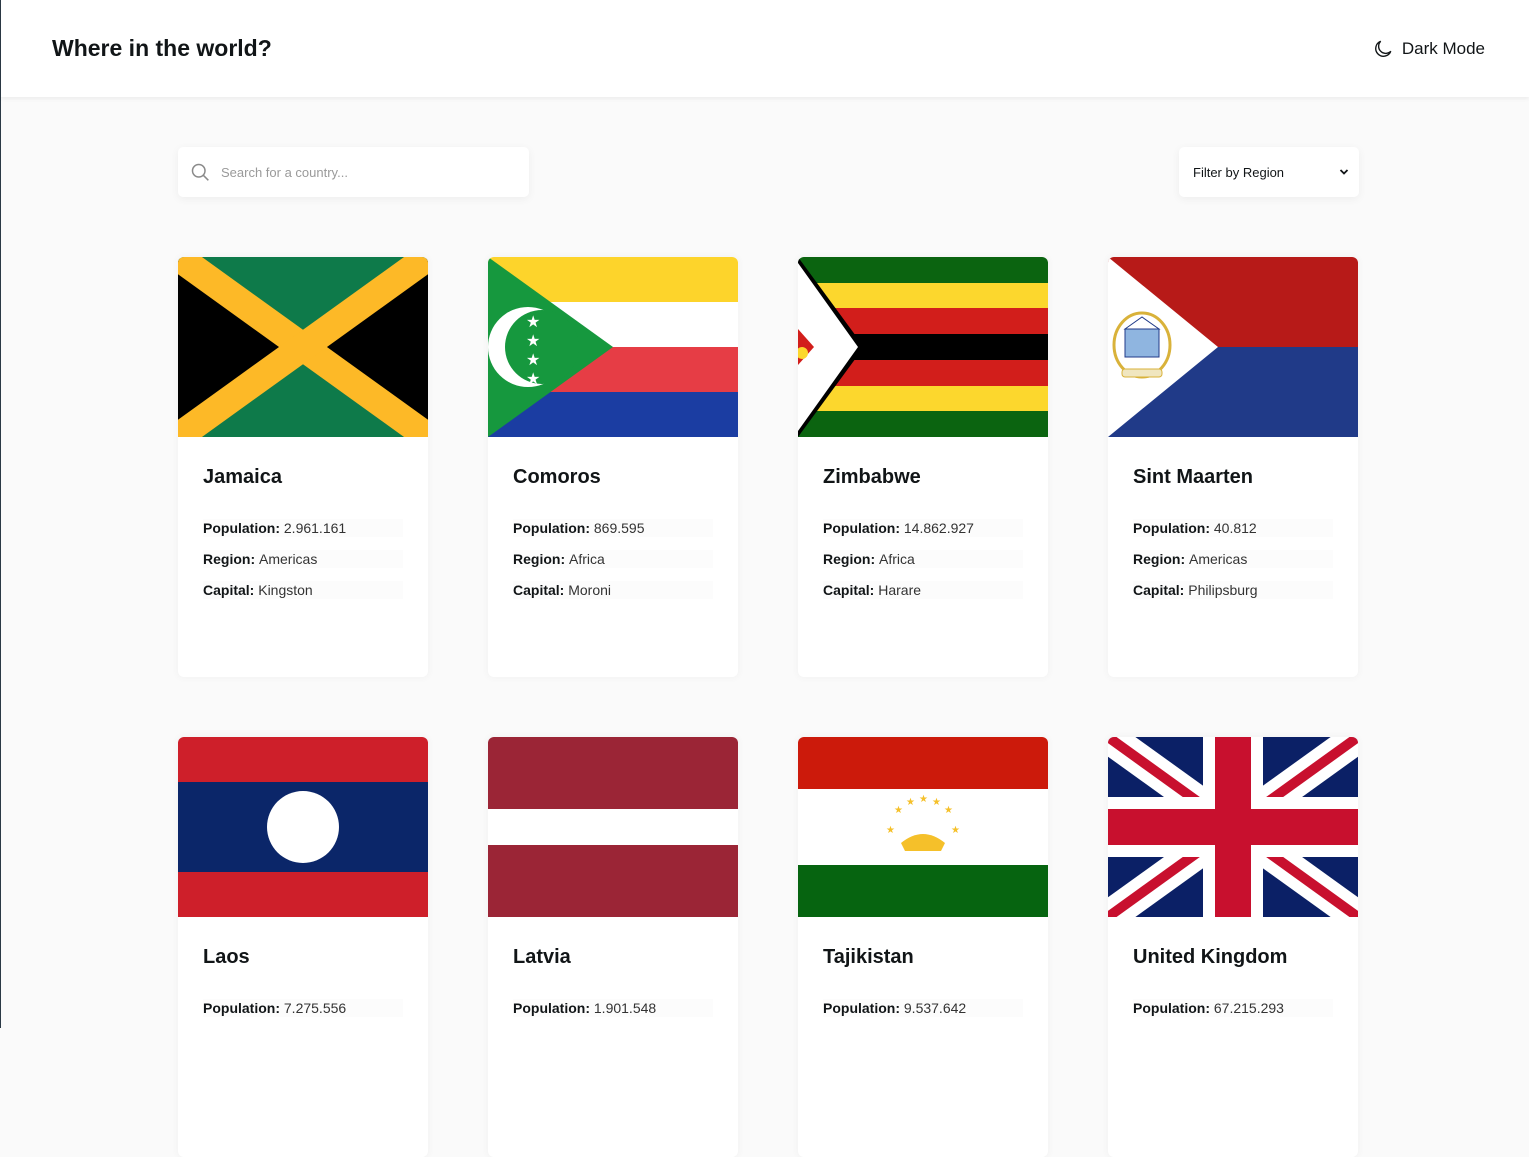  I want to click on dark-mode-toggle: Dark Mode, so click(1428, 49).